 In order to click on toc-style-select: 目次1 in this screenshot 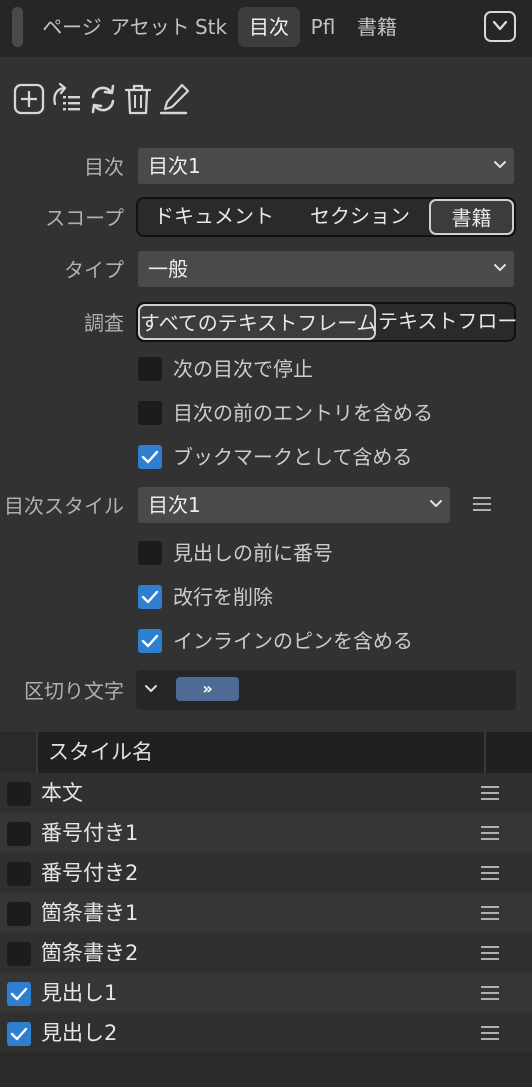, I will do `click(294, 505)`.